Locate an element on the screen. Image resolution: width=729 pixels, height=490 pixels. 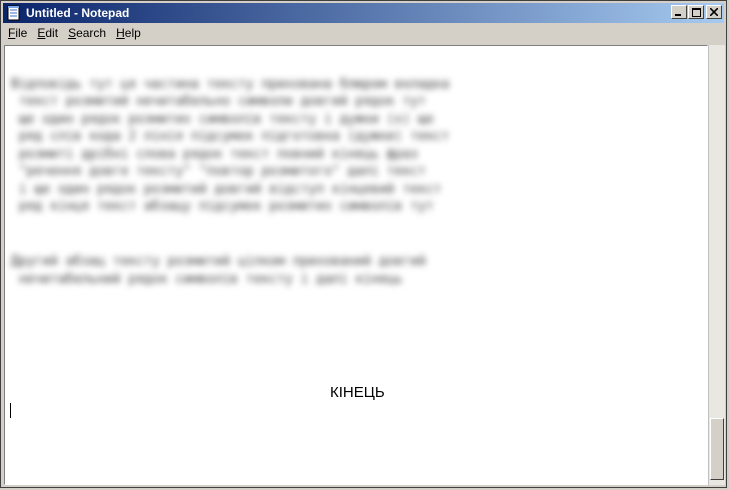
notepad-icon is located at coordinates (14, 13).